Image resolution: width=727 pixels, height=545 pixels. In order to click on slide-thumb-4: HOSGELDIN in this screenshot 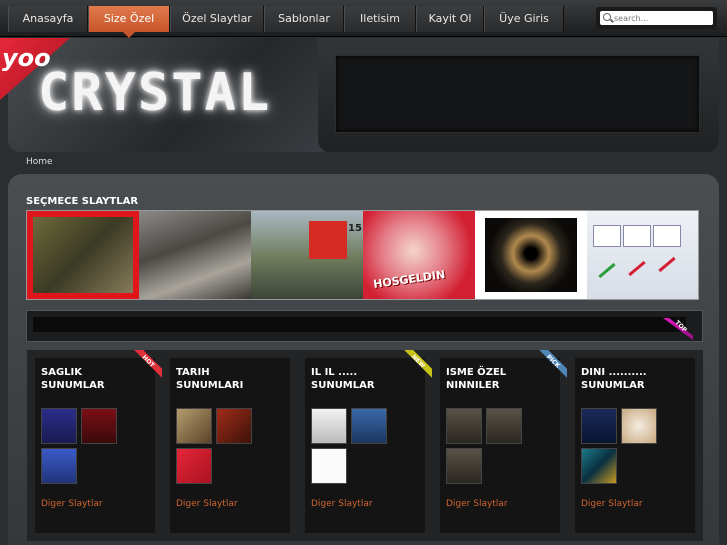, I will do `click(419, 255)`.